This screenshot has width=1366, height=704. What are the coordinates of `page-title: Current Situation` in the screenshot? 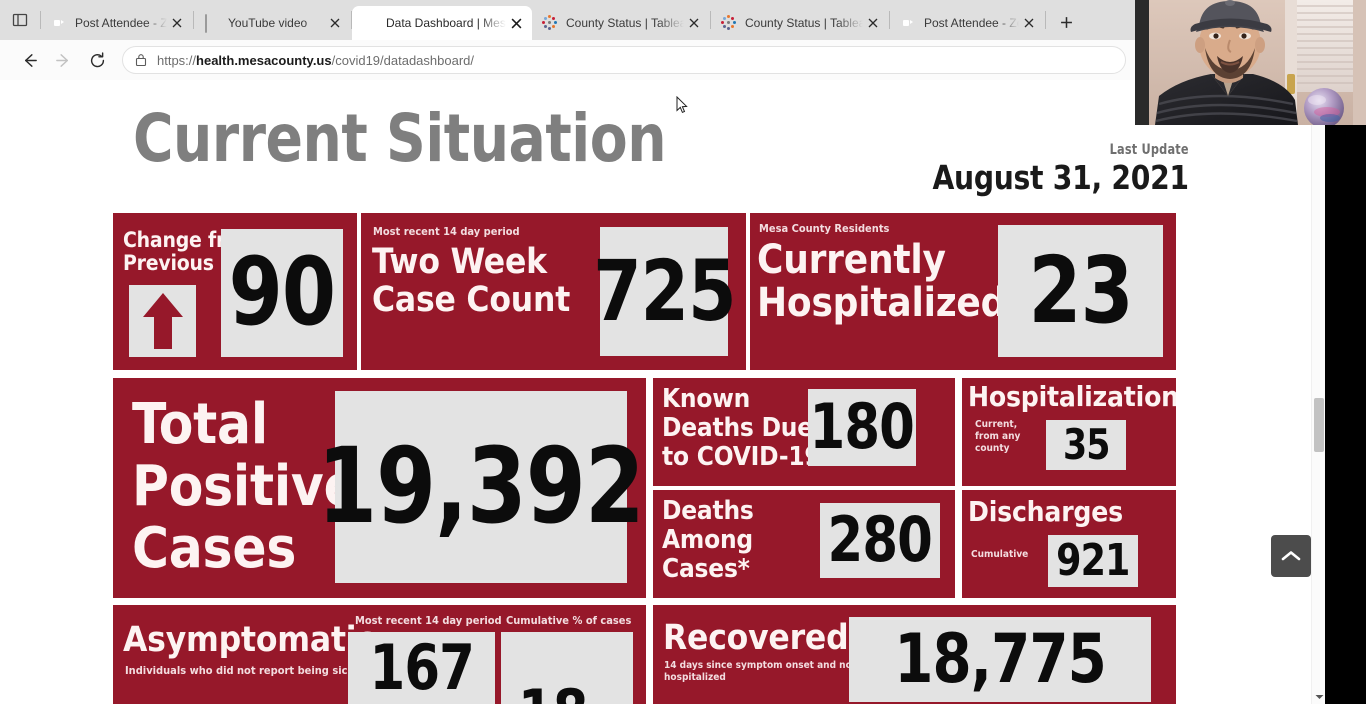 It's located at (400, 138).